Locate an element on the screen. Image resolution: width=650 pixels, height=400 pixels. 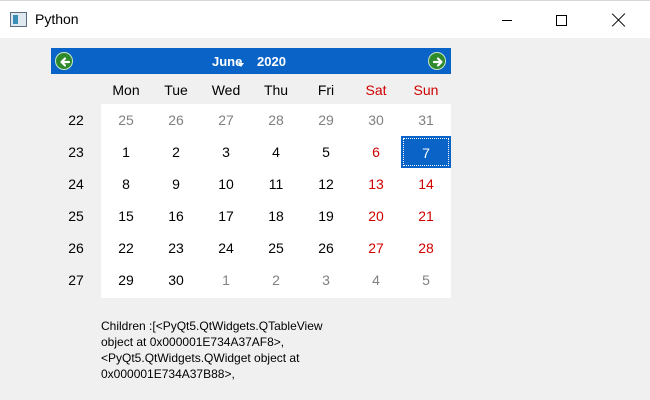
children-output-line: 0x000001E734A37B88>, is located at coordinates (168, 374).